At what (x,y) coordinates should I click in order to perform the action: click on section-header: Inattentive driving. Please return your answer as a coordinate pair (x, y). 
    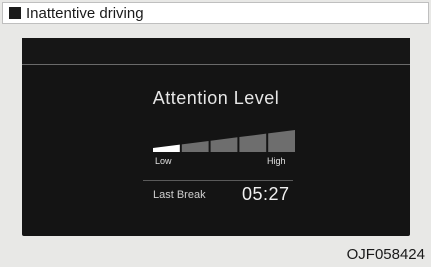
    Looking at the image, I should click on (215, 13).